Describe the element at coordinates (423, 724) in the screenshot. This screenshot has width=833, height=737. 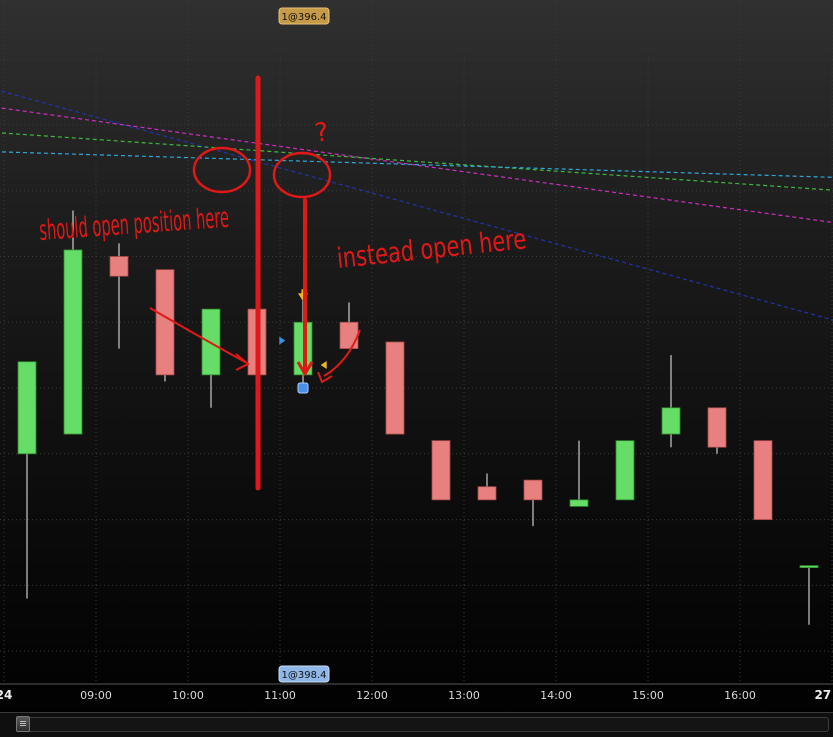
I see `scroll-track` at that location.